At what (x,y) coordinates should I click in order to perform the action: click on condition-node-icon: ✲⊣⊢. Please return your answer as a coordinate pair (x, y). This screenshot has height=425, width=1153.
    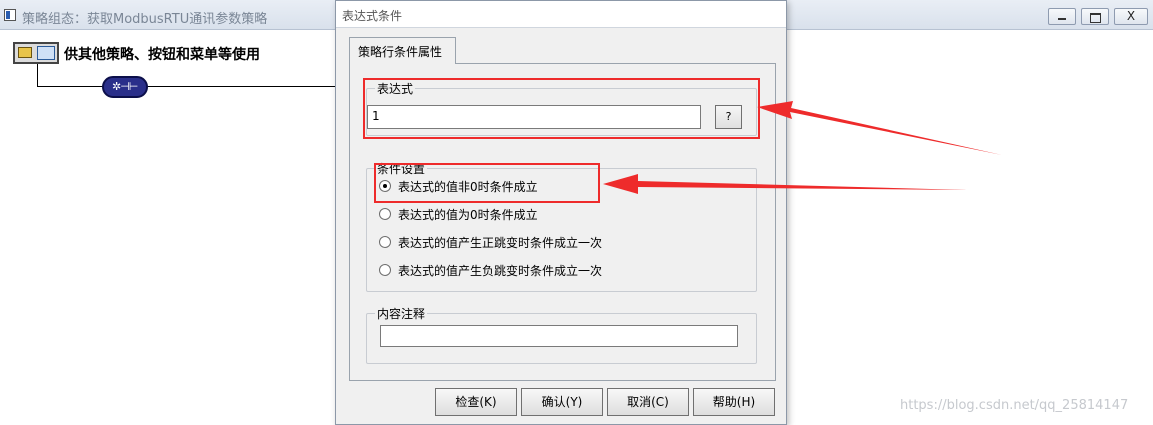
    Looking at the image, I should click on (125, 87).